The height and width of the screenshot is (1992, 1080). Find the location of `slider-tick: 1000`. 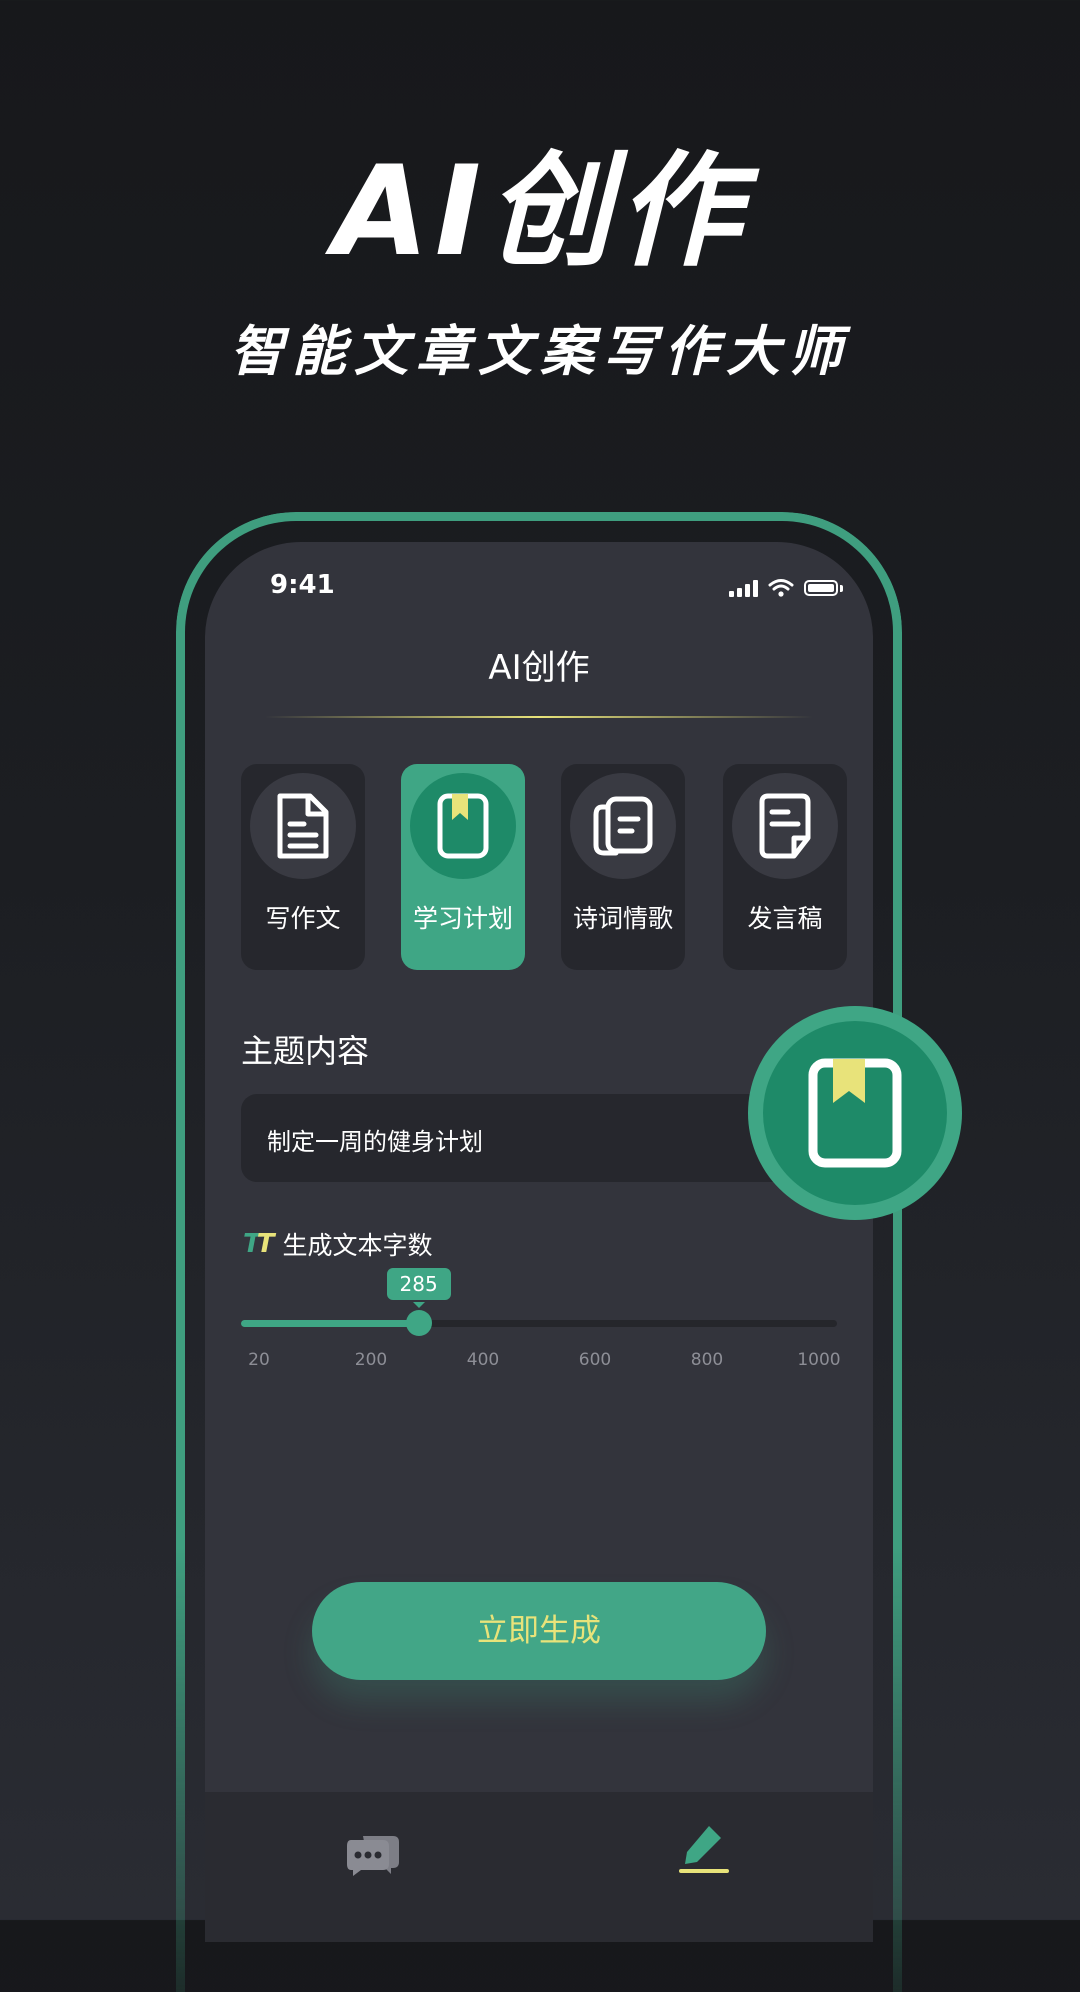

slider-tick: 1000 is located at coordinates (819, 1360).